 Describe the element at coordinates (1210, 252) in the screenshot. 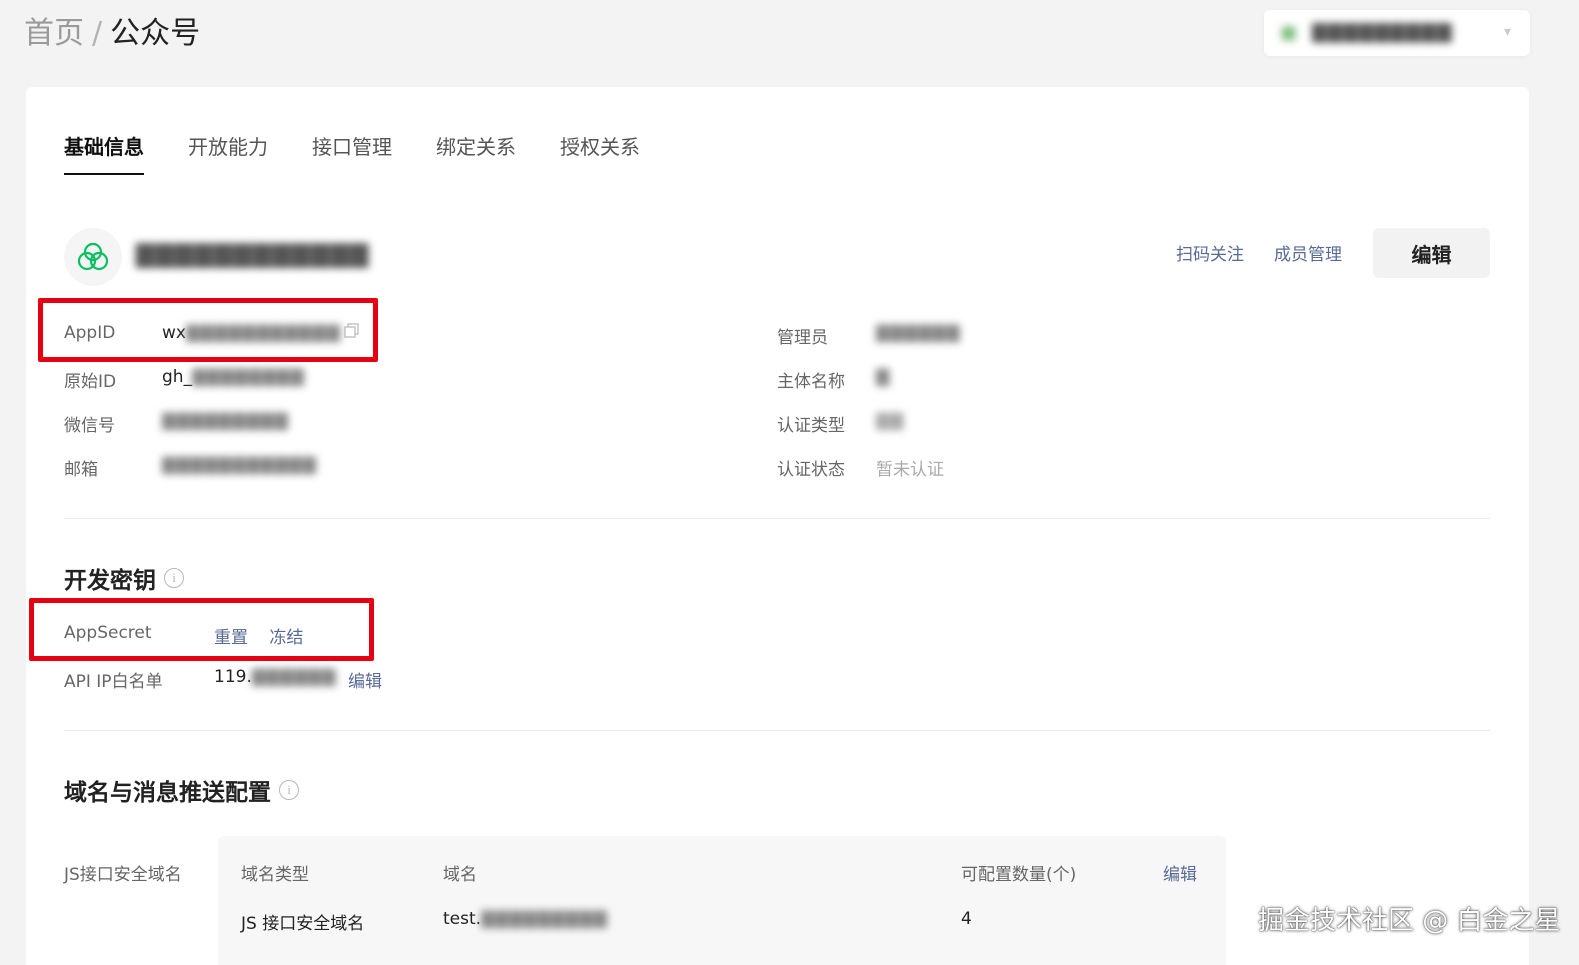

I see `scan-follow-link: 扫码关注` at that location.